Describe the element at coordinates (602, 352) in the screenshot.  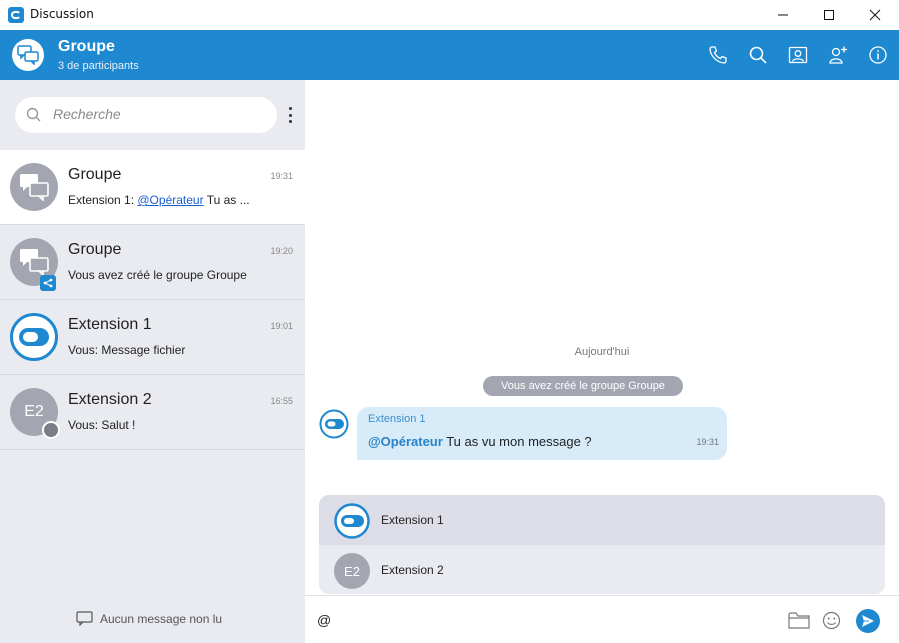
I see `date-separator: Aujourd'hui` at that location.